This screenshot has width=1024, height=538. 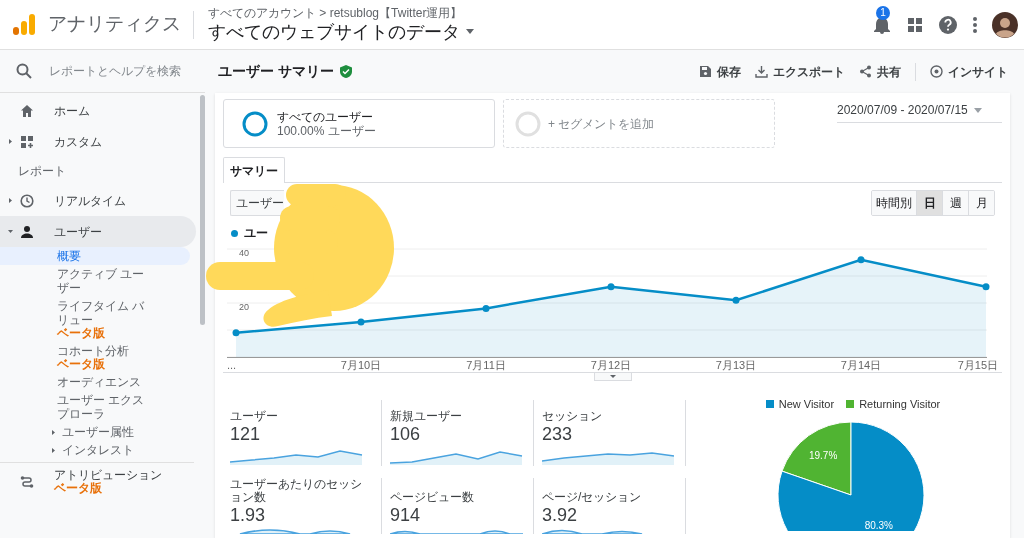 What do you see at coordinates (341, 31) in the screenshot?
I see `view-selector: すべてのウェブサイトのデータ` at bounding box center [341, 31].